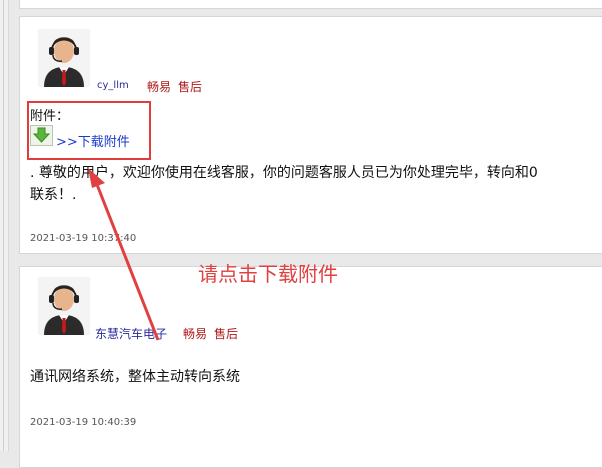 Image resolution: width=602 pixels, height=468 pixels. What do you see at coordinates (131, 333) in the screenshot?
I see `post-username: 东慧汽车电子` at bounding box center [131, 333].